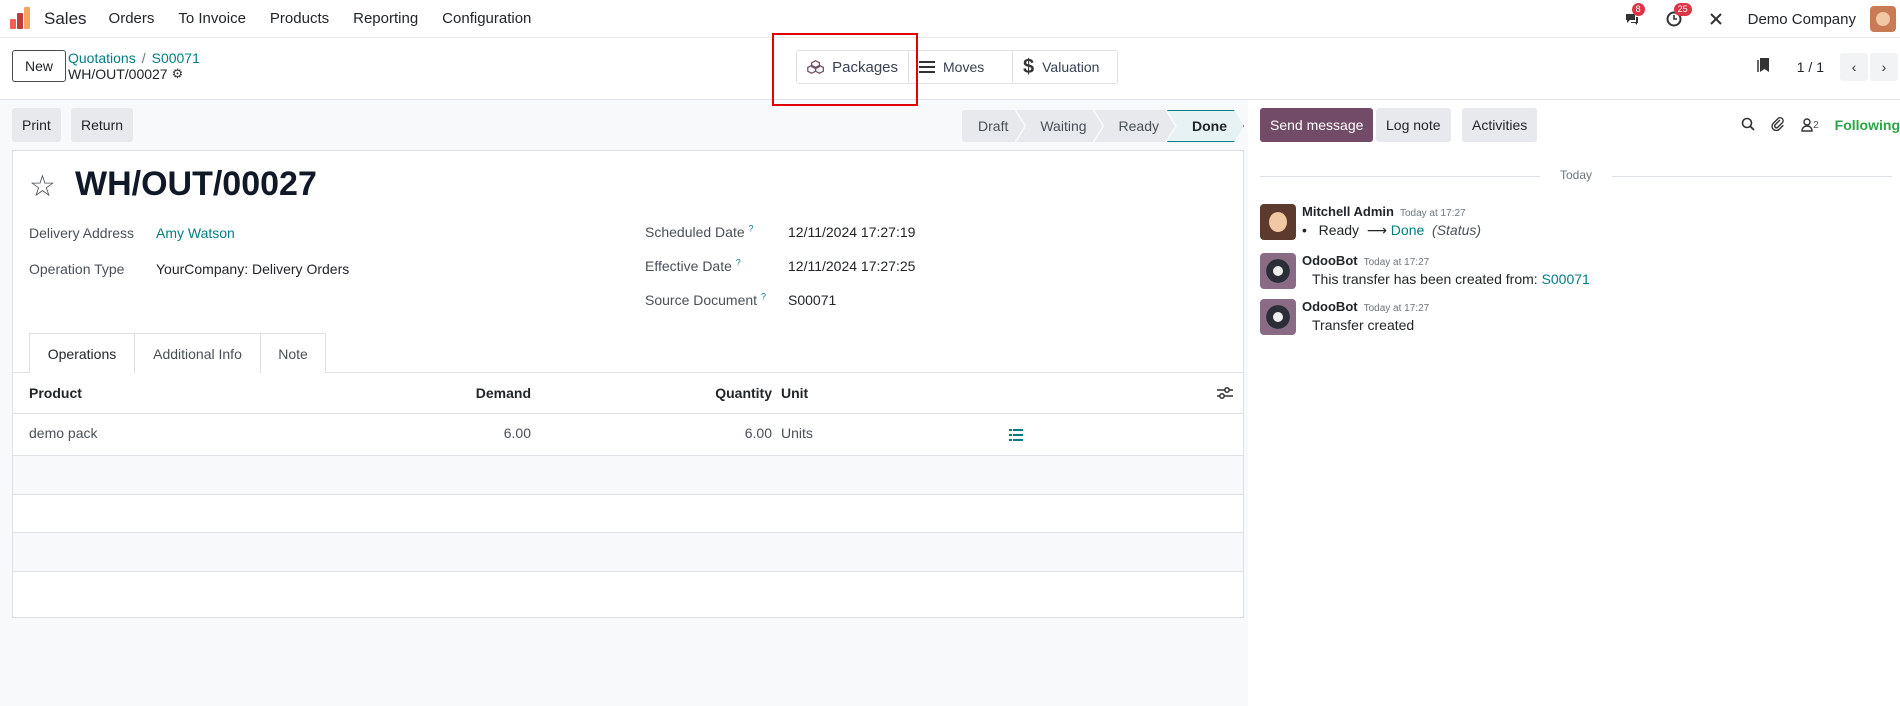 The height and width of the screenshot is (706, 1900). Describe the element at coordinates (628, 475) in the screenshot. I see `empty-row` at that location.